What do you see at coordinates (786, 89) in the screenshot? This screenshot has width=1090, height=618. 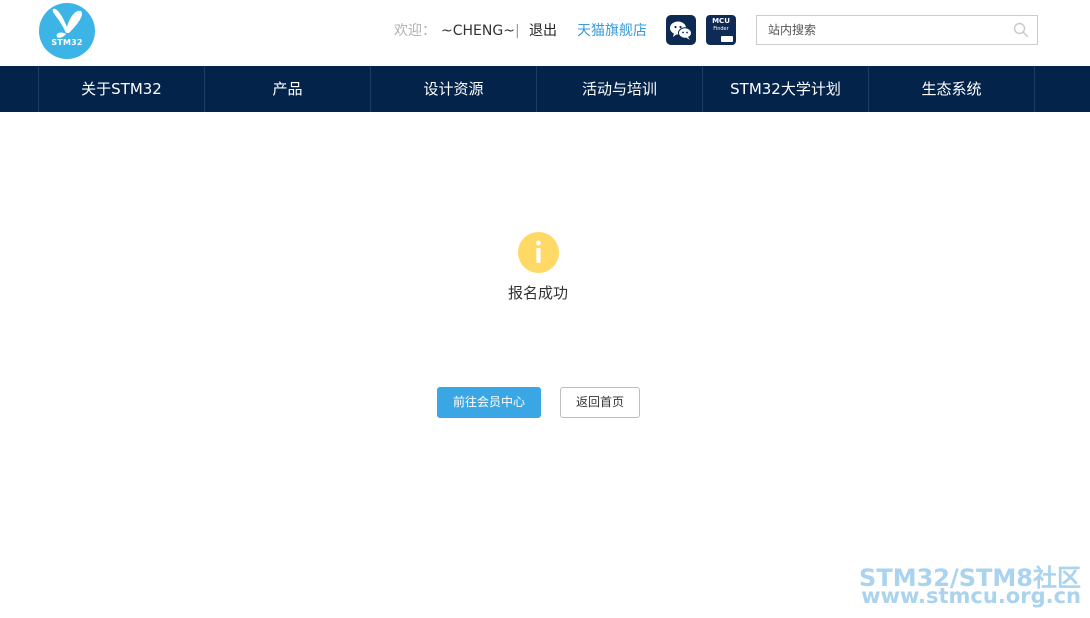 I see `nav-item-university-program: STM32大学计划` at bounding box center [786, 89].